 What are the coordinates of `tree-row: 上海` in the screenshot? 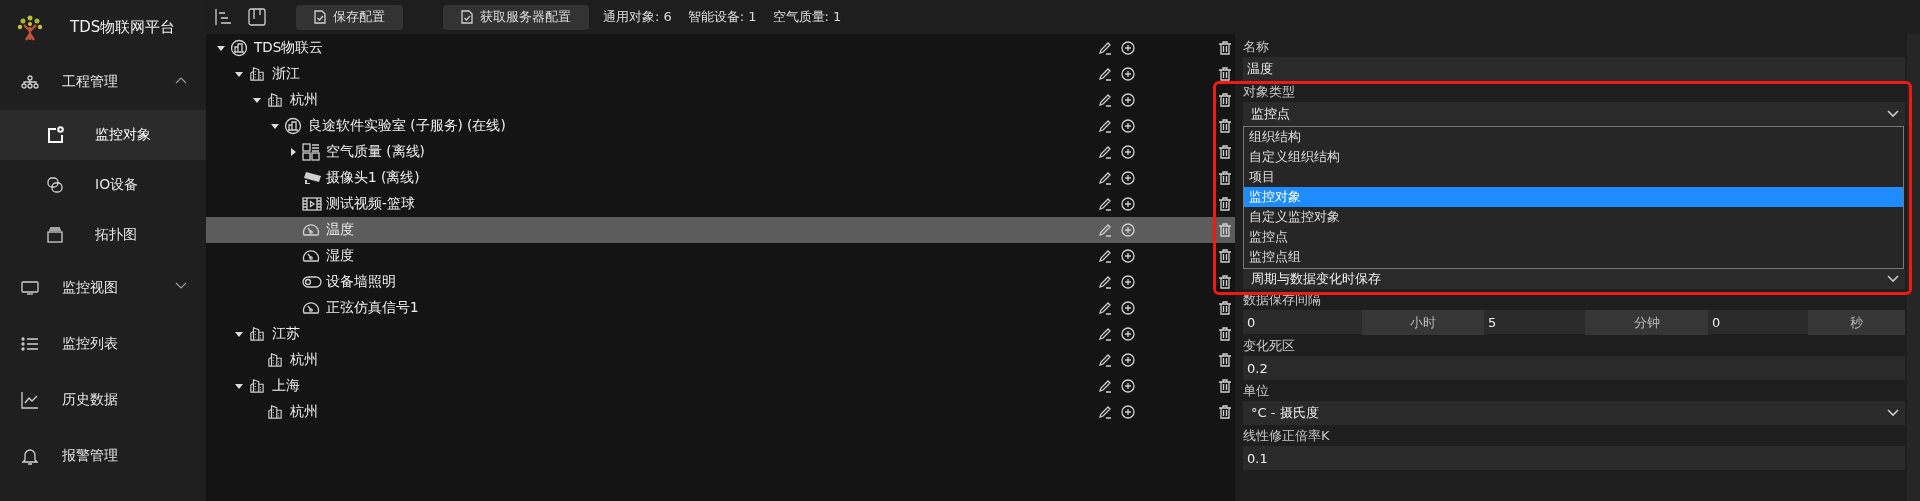 It's located at (720, 386).